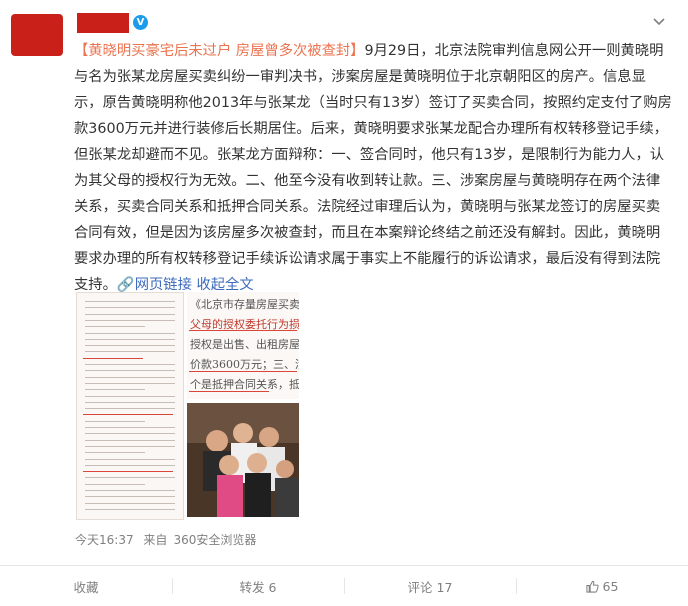  What do you see at coordinates (130, 406) in the screenshot?
I see `thumbnail-document` at bounding box center [130, 406].